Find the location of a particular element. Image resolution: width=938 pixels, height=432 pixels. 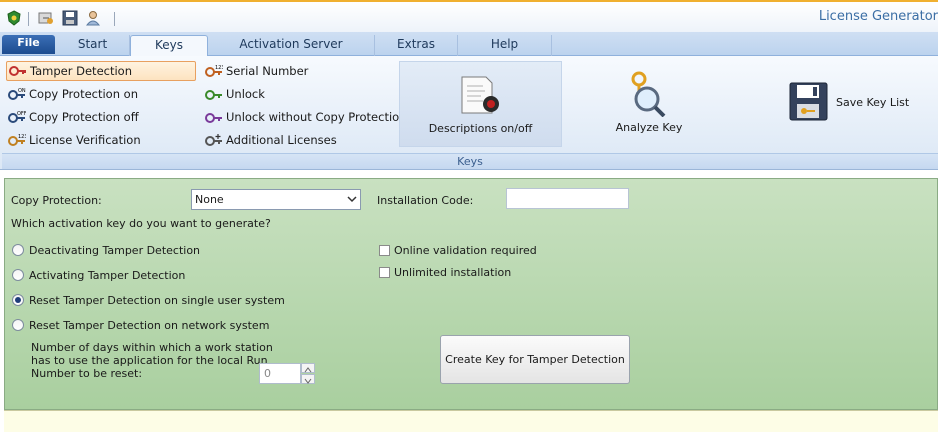

additional-key-icon is located at coordinates (214, 140).